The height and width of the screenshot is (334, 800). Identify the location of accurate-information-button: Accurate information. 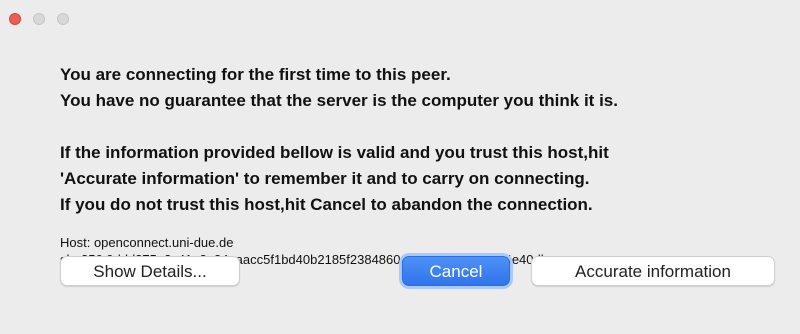
(653, 271).